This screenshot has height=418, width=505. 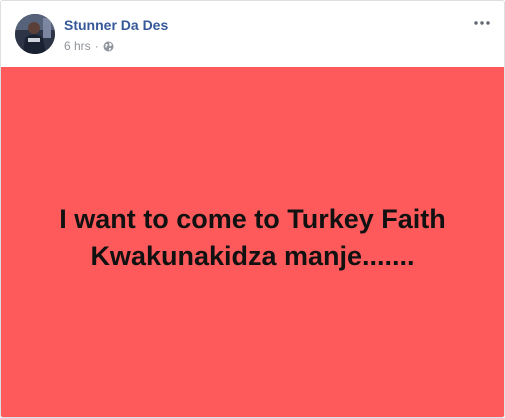 I want to click on avatar-photo, so click(x=35, y=34).